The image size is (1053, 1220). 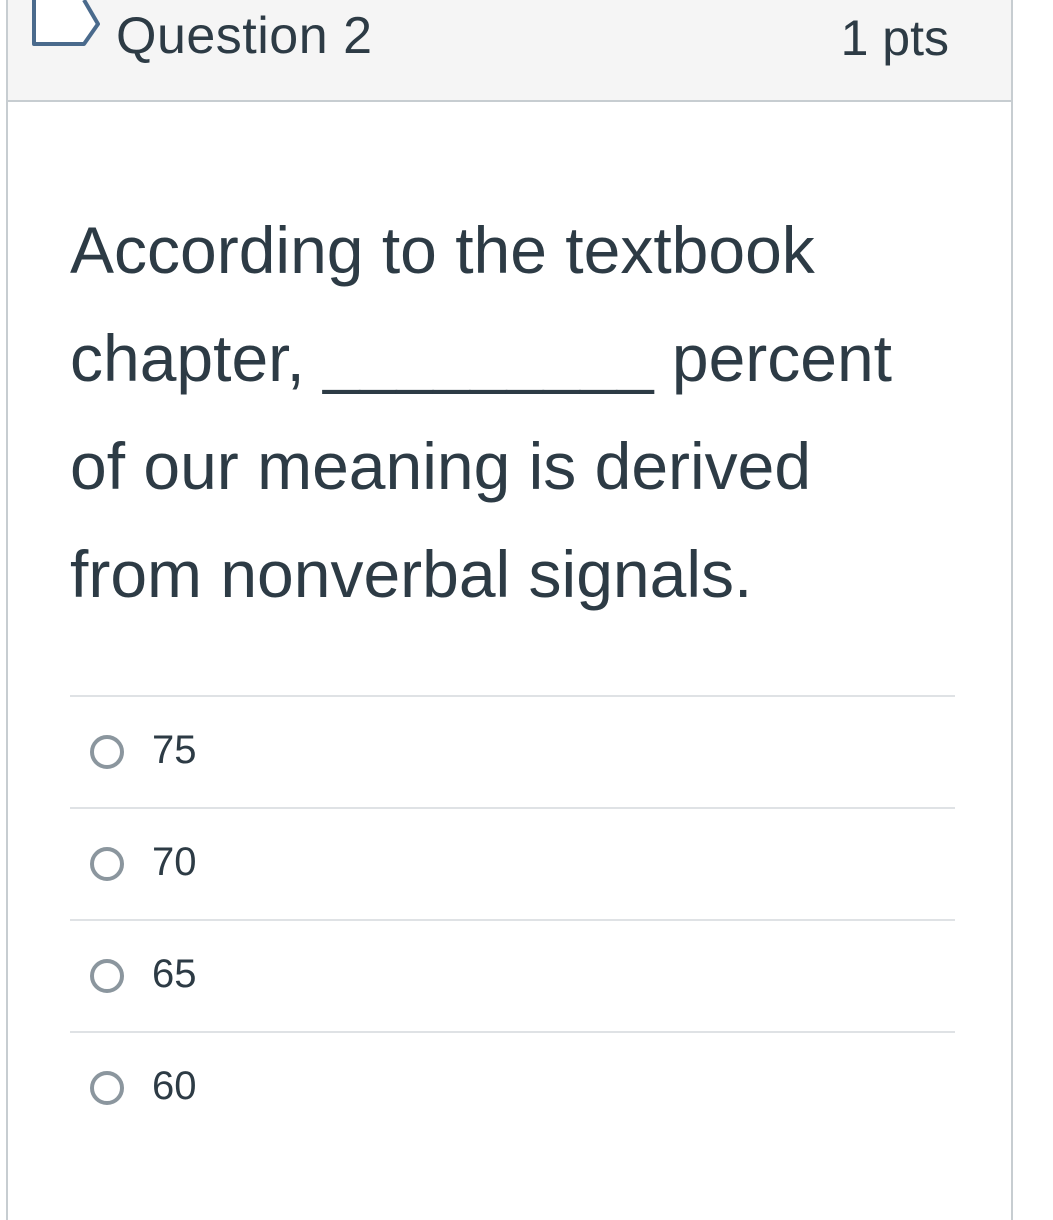 What do you see at coordinates (244, 36) in the screenshot?
I see `question-title: Question 2` at bounding box center [244, 36].